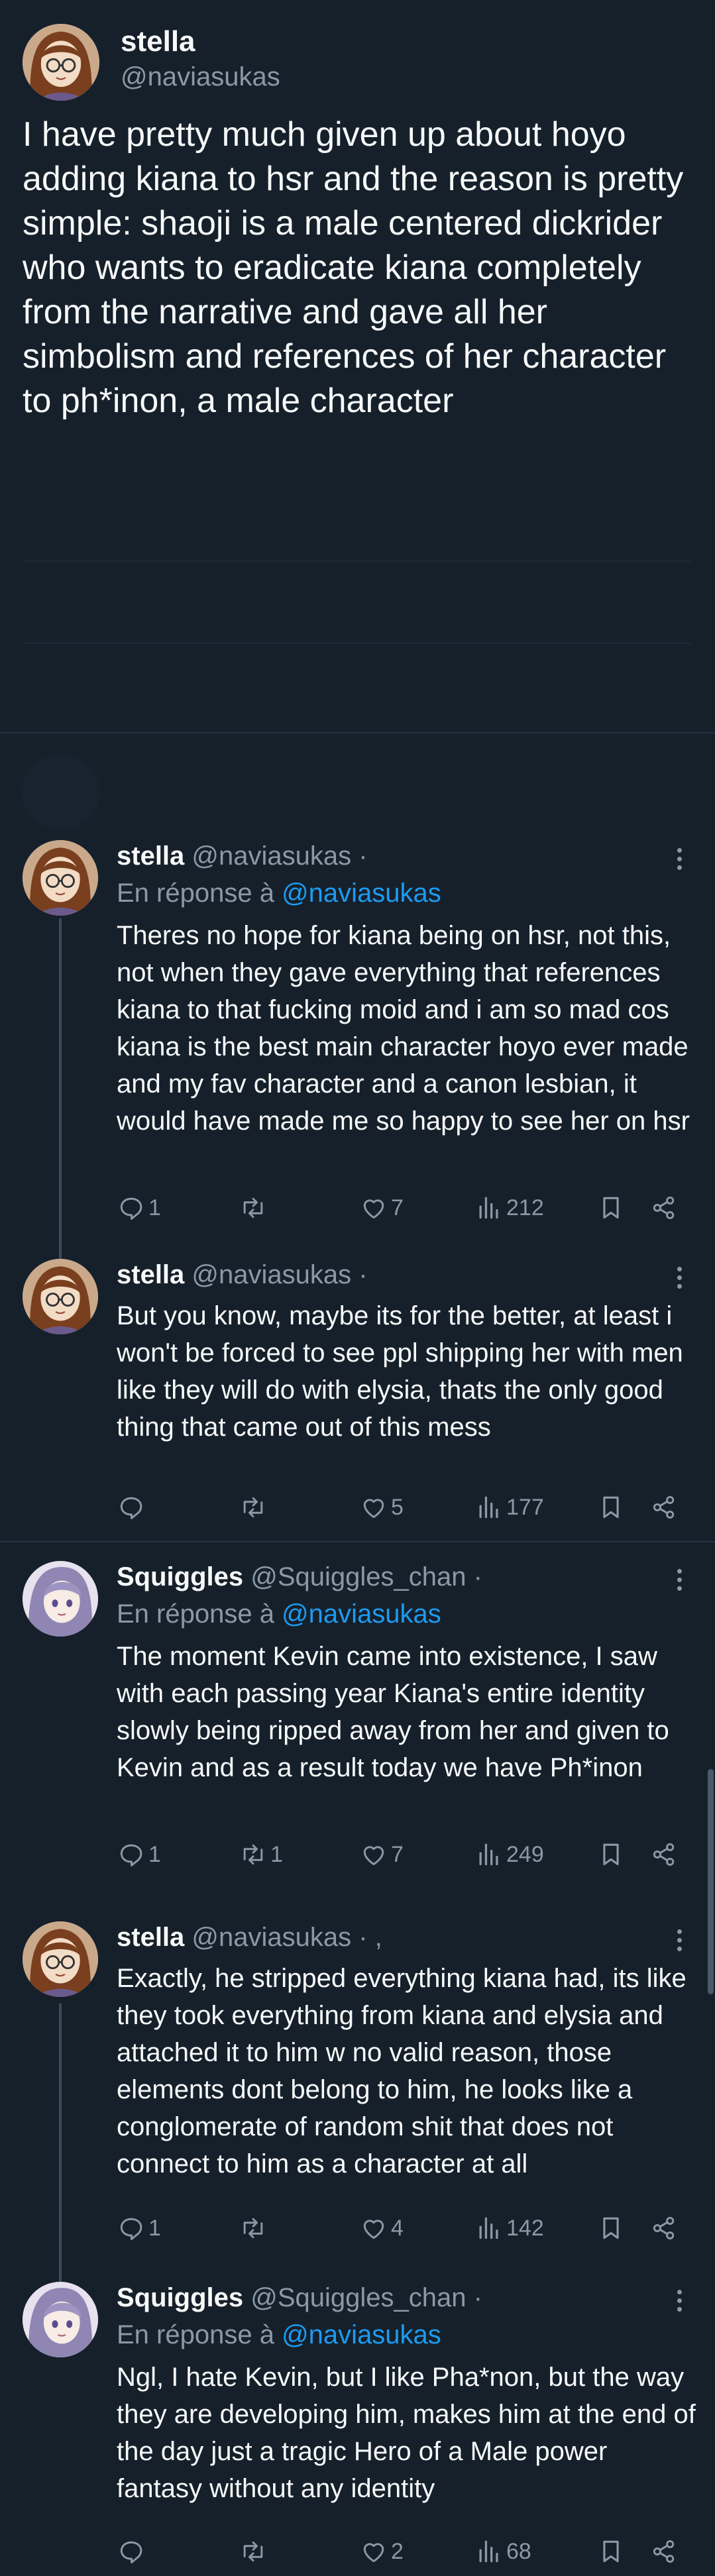 The width and height of the screenshot is (715, 2576). What do you see at coordinates (711, 1881) in the screenshot?
I see `scrollbar` at bounding box center [711, 1881].